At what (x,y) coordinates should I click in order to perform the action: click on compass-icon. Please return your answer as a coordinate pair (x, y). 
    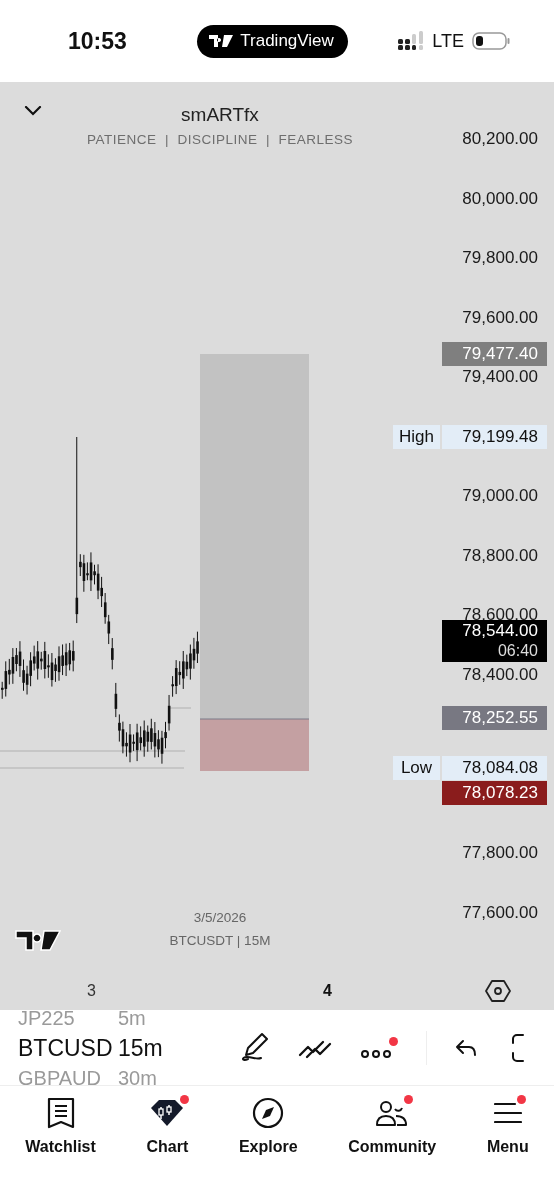
    Looking at the image, I should click on (268, 1113).